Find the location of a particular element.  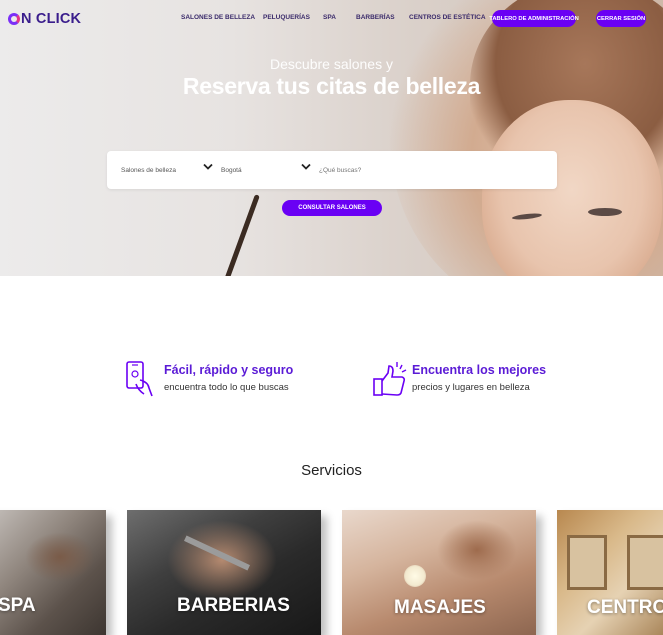

admin-dashboard-button: TABLERO DE ADMINISTRACIÓN is located at coordinates (534, 18).